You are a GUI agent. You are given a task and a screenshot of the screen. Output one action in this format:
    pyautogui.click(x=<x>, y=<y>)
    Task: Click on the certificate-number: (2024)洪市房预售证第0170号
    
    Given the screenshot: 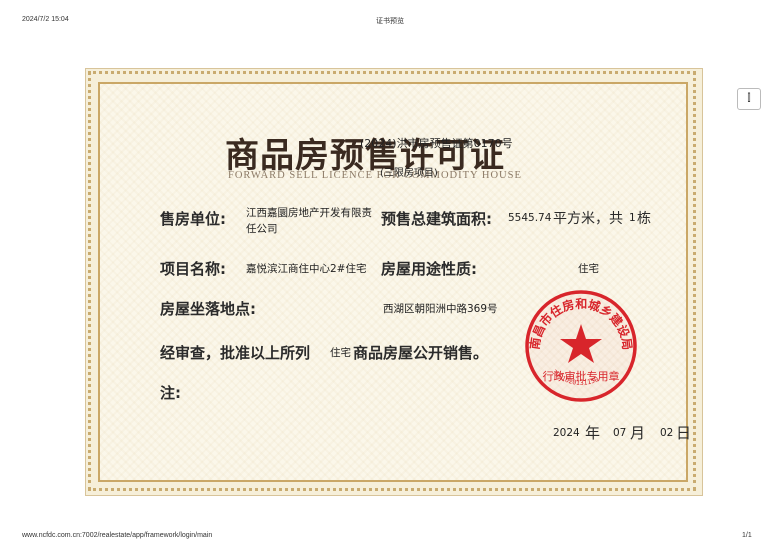 What is the action you would take?
    pyautogui.click(x=436, y=143)
    